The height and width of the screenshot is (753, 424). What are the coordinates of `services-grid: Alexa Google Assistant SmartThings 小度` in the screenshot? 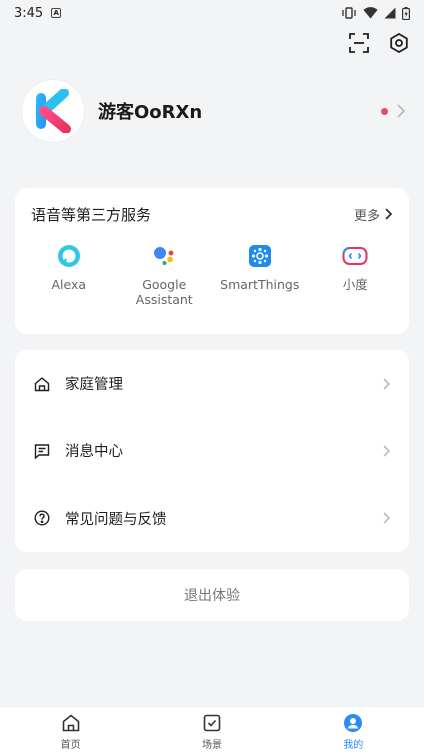 It's located at (212, 273).